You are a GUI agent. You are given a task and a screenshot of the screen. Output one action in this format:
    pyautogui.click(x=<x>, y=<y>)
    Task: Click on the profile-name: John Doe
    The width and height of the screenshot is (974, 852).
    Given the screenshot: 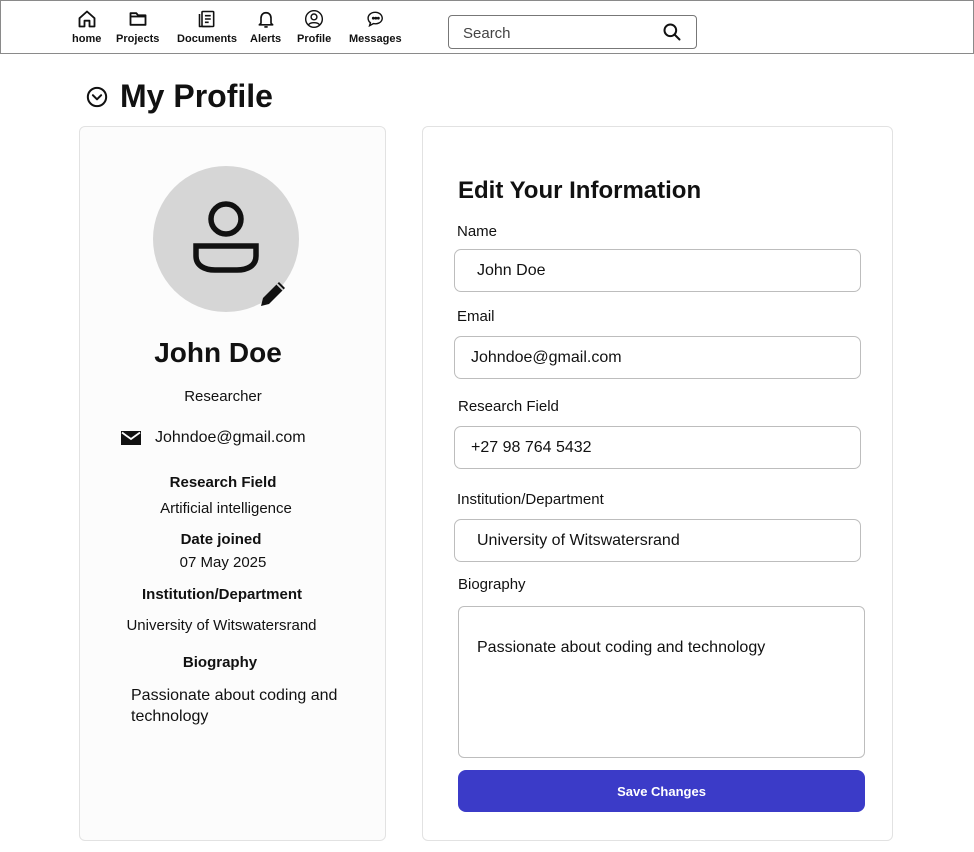 What is the action you would take?
    pyautogui.click(x=218, y=352)
    